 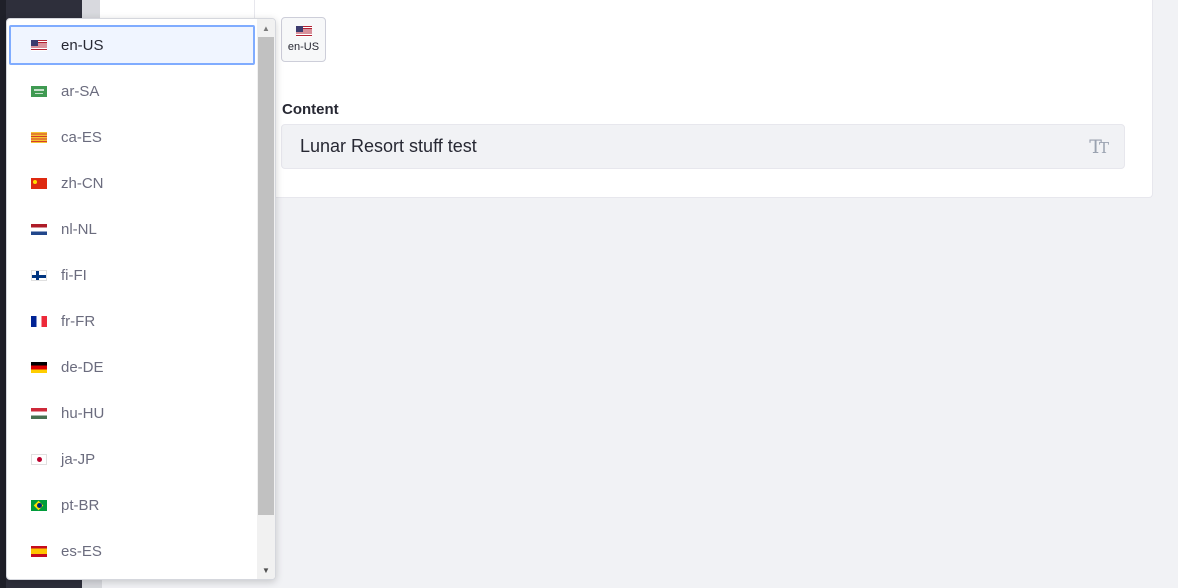 What do you see at coordinates (132, 137) in the screenshot?
I see `locale-option-ca-es: ca-ES` at bounding box center [132, 137].